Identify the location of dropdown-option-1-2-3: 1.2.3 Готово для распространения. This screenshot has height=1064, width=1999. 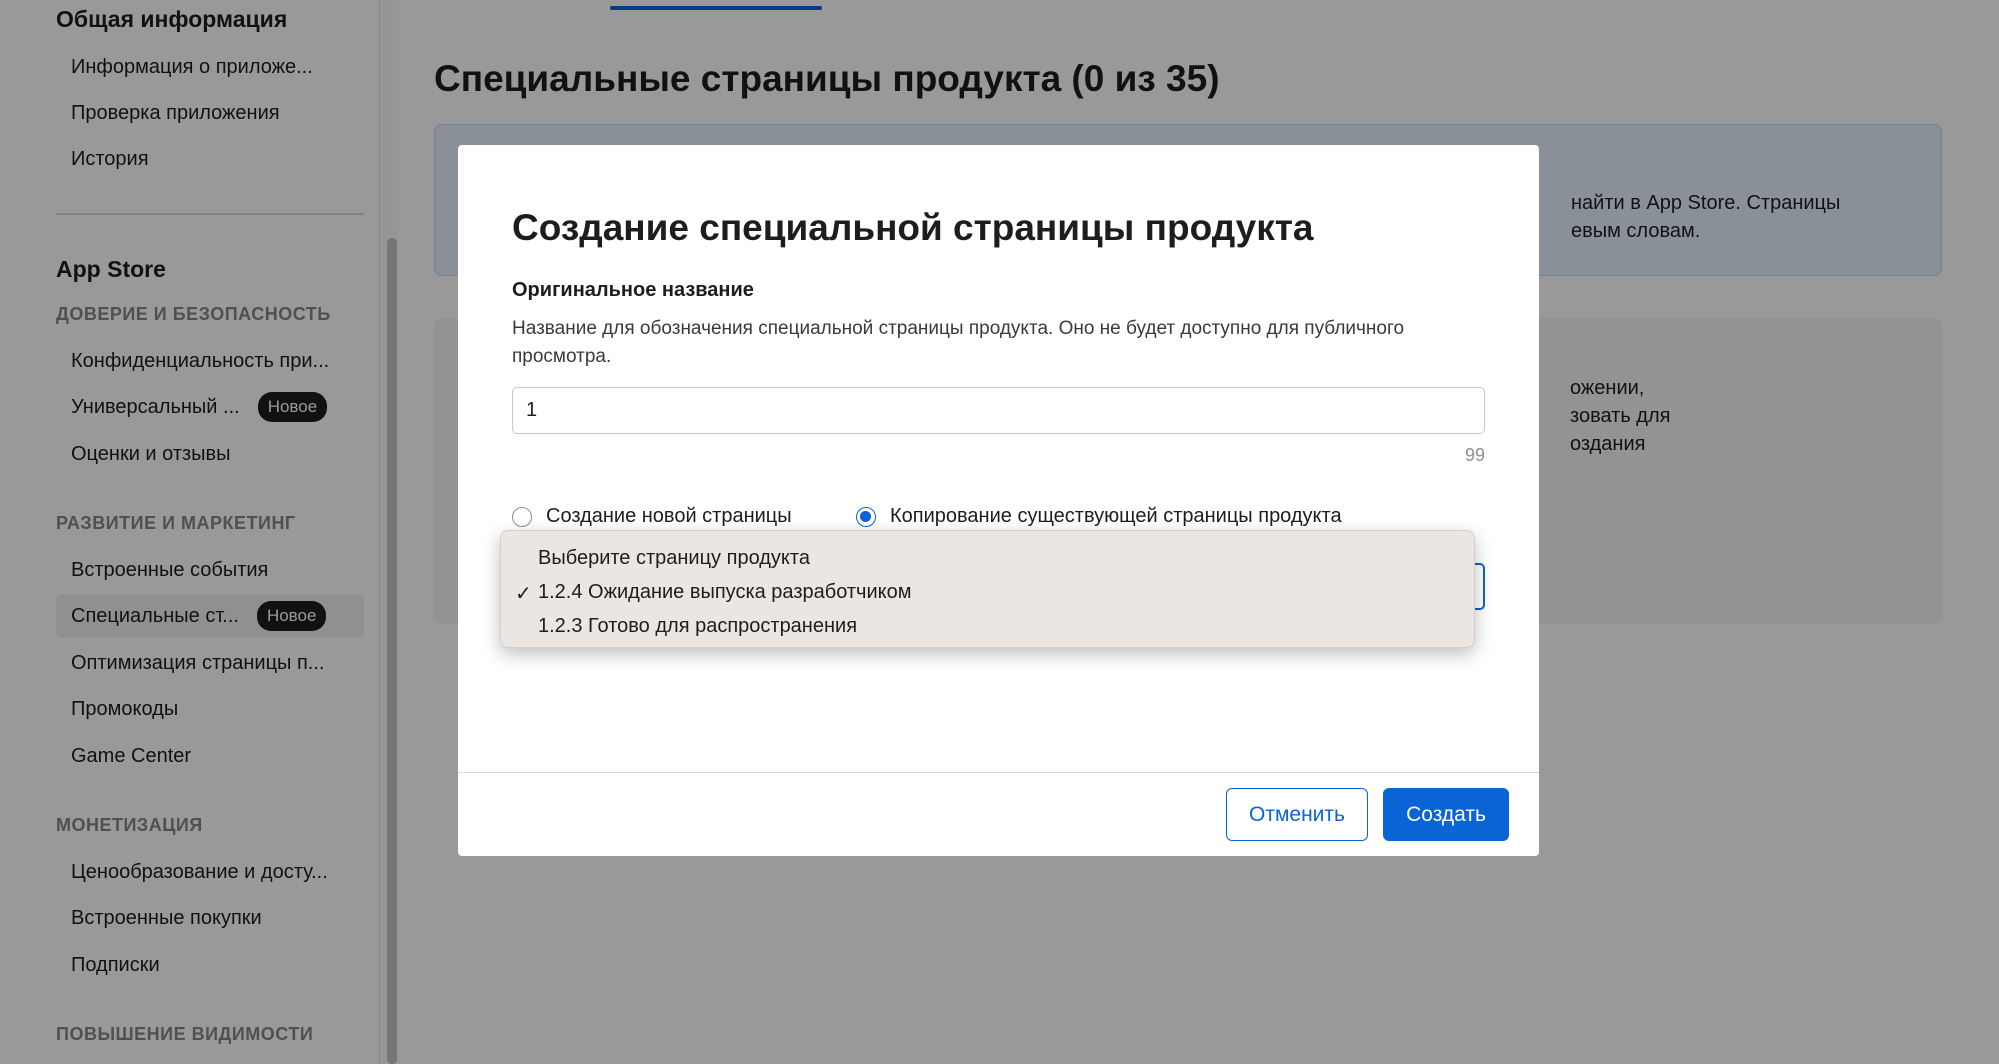
(987, 626).